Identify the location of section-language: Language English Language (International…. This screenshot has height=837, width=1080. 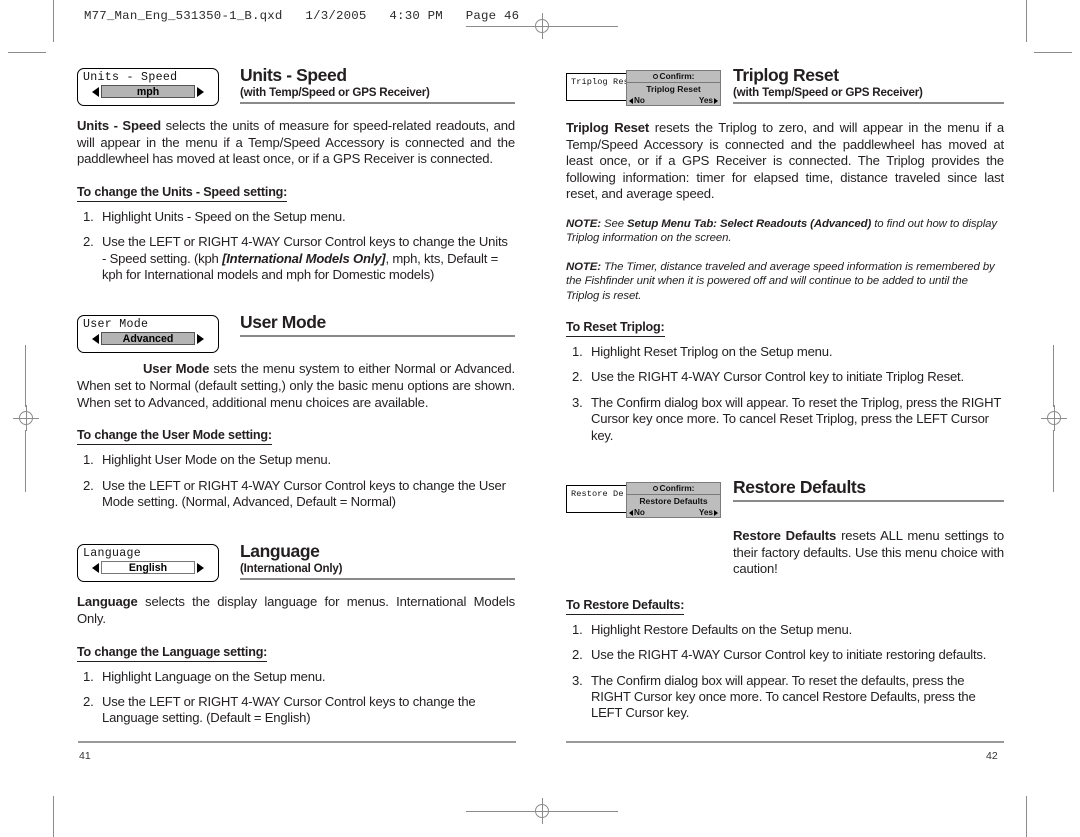
(296, 634).